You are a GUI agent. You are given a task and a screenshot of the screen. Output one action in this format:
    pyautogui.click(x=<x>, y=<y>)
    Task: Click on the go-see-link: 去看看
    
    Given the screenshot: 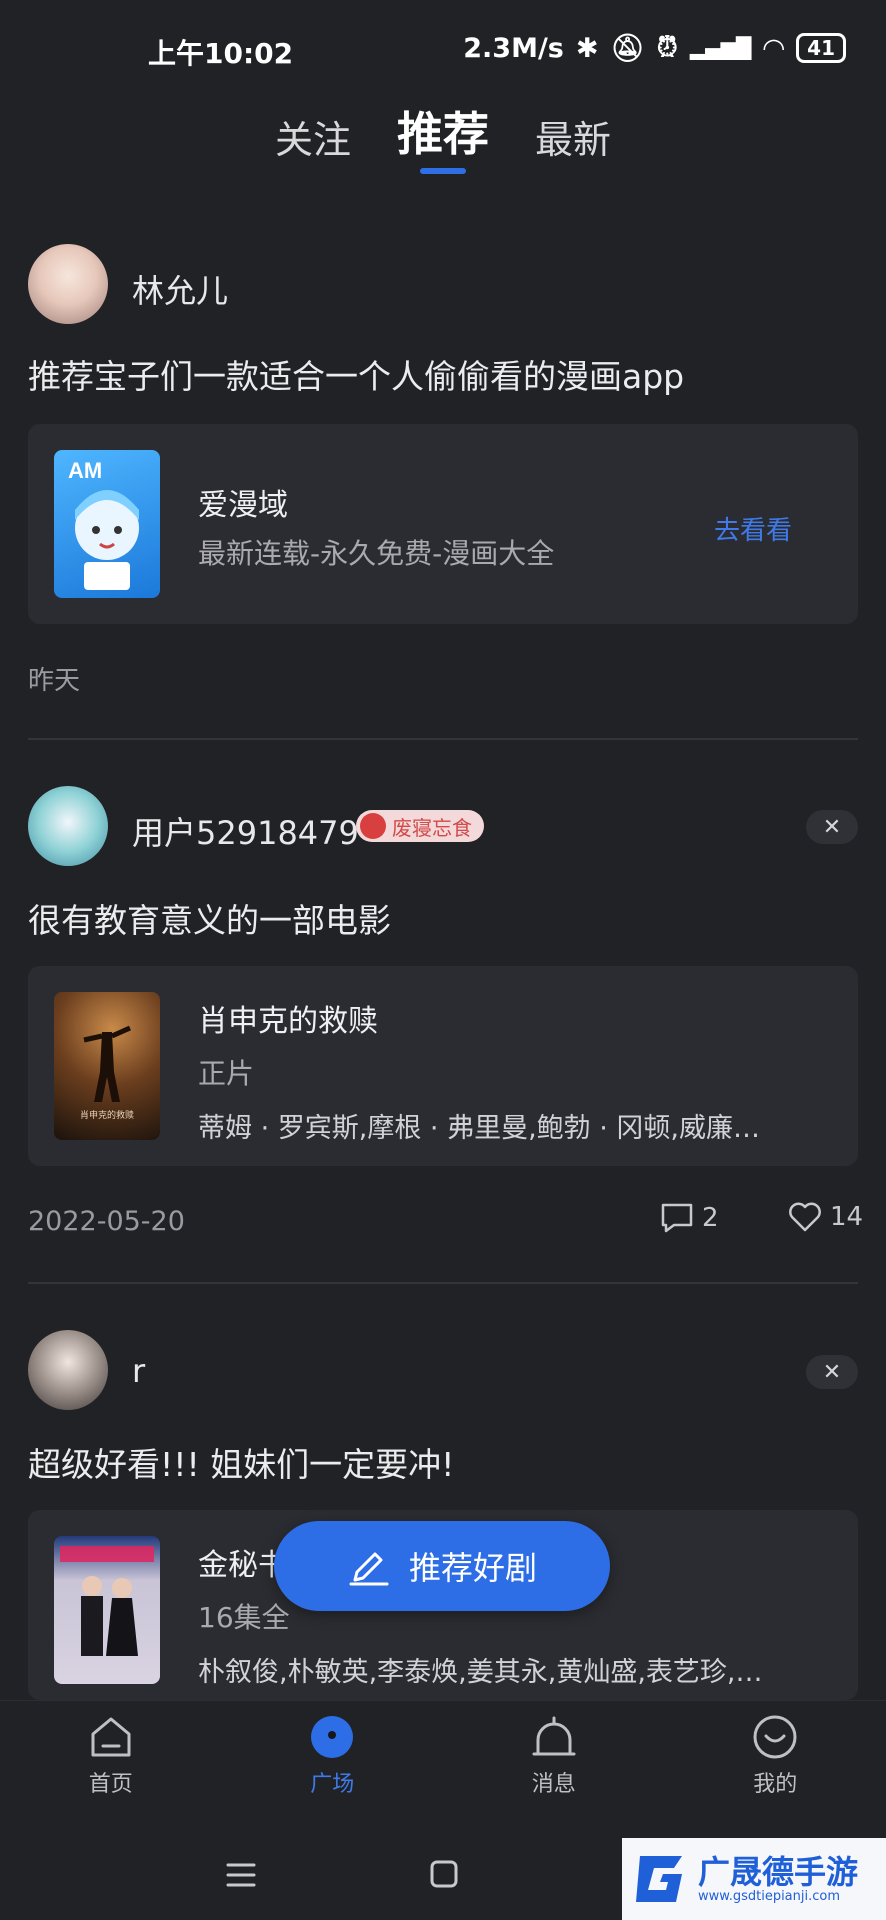 What is the action you would take?
    pyautogui.click(x=753, y=528)
    